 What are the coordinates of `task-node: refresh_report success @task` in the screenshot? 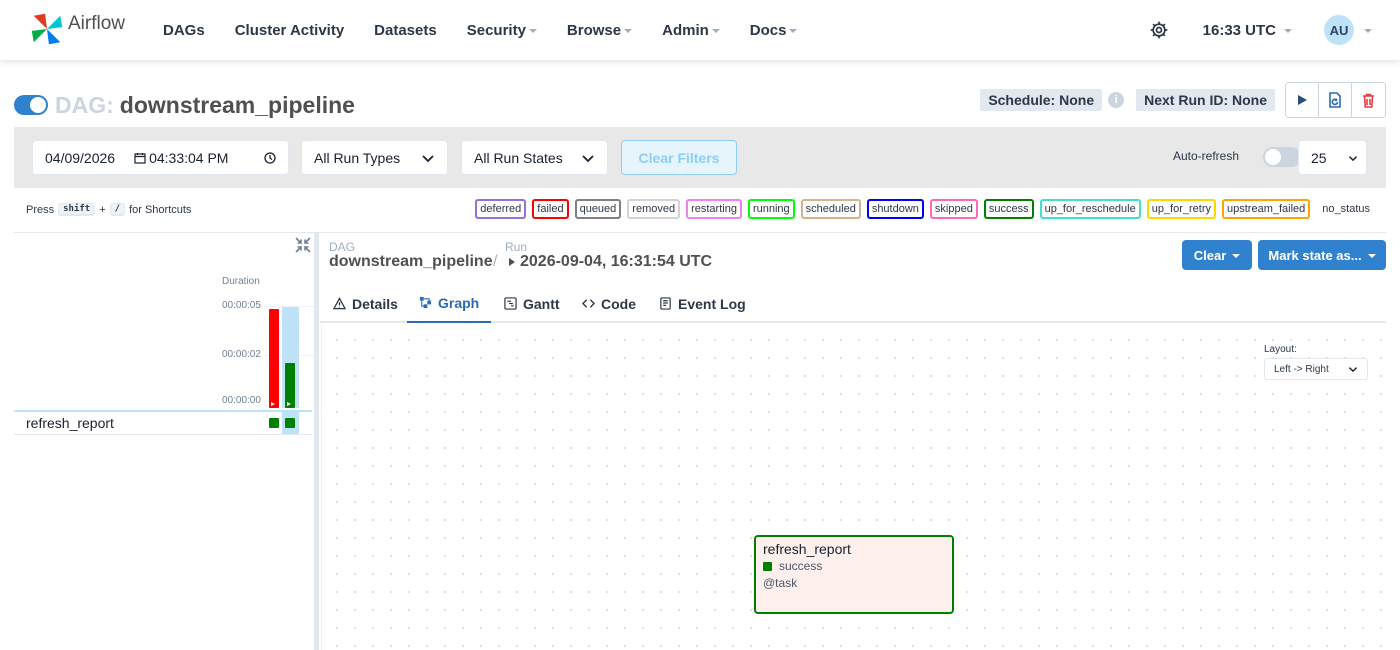 It's located at (854, 574).